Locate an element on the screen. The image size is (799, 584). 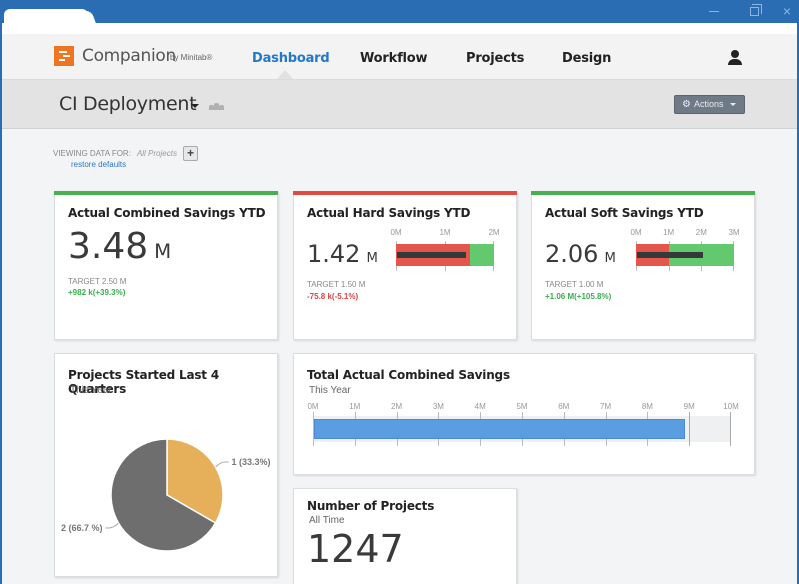
caret-down-icon is located at coordinates (733, 104).